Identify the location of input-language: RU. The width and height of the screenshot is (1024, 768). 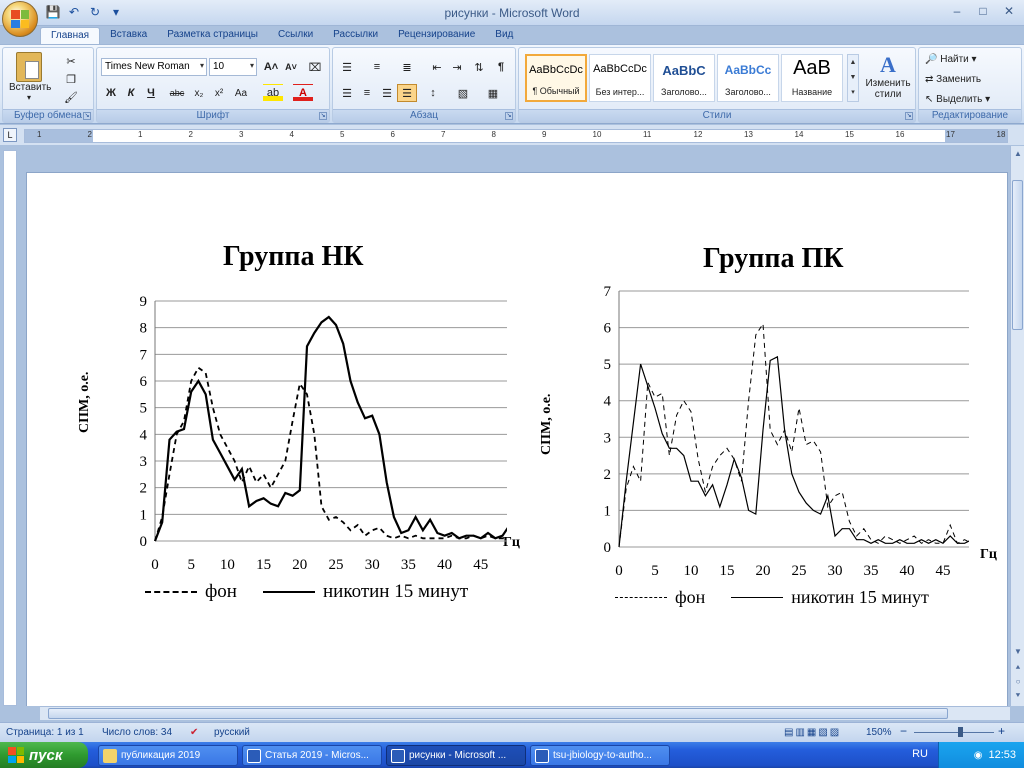
(920, 754).